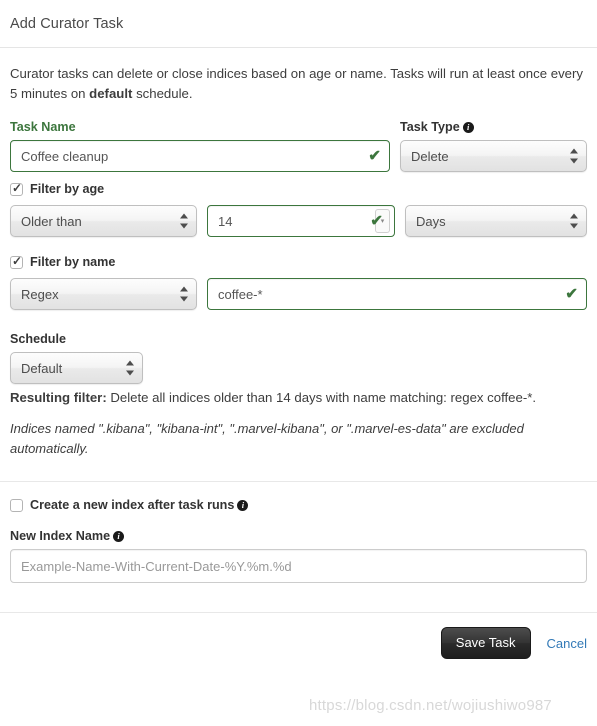 This screenshot has width=597, height=726. Describe the element at coordinates (132, 505) in the screenshot. I see `create-new-index-label-text: Create a new index after task runs` at that location.